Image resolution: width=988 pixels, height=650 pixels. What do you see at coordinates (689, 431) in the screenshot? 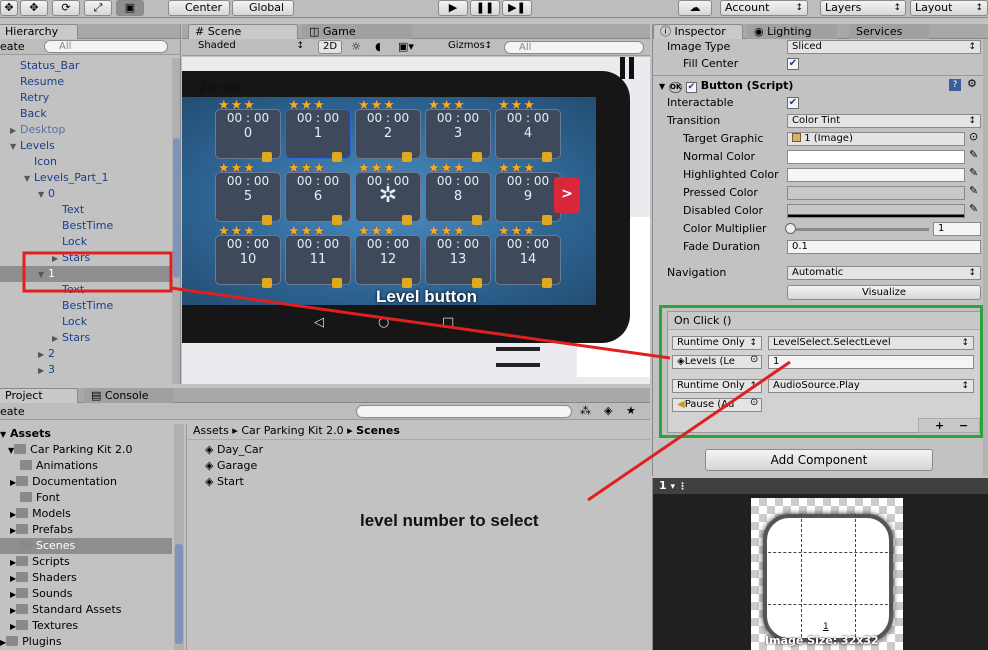
I see `arrow-line-to-number` at bounding box center [689, 431].